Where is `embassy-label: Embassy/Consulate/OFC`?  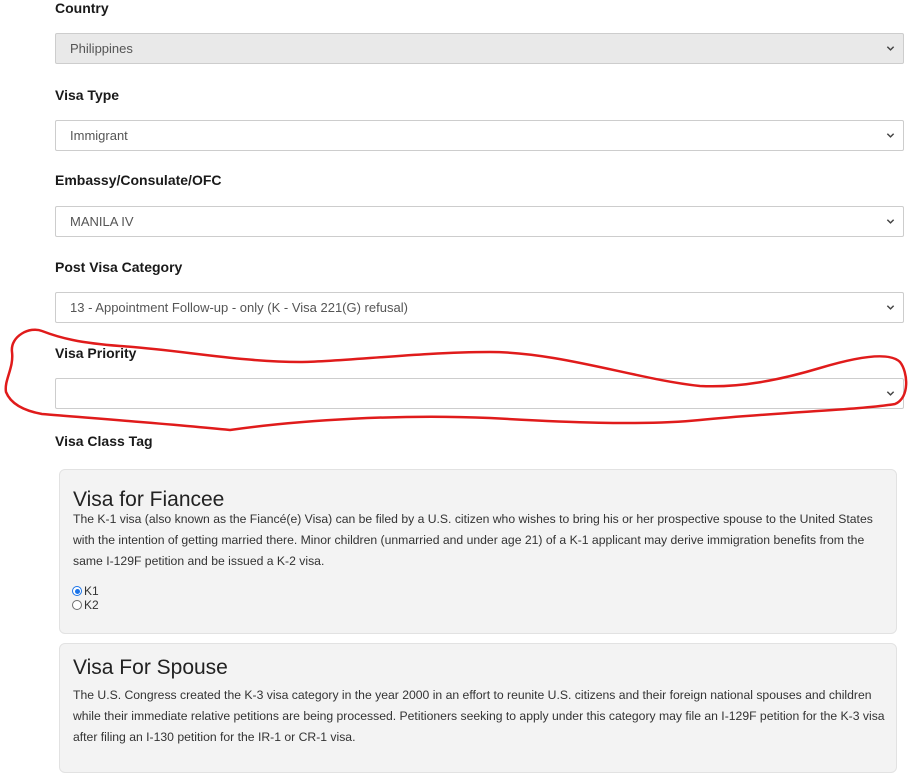
embassy-label: Embassy/Consulate/OFC is located at coordinates (138, 180).